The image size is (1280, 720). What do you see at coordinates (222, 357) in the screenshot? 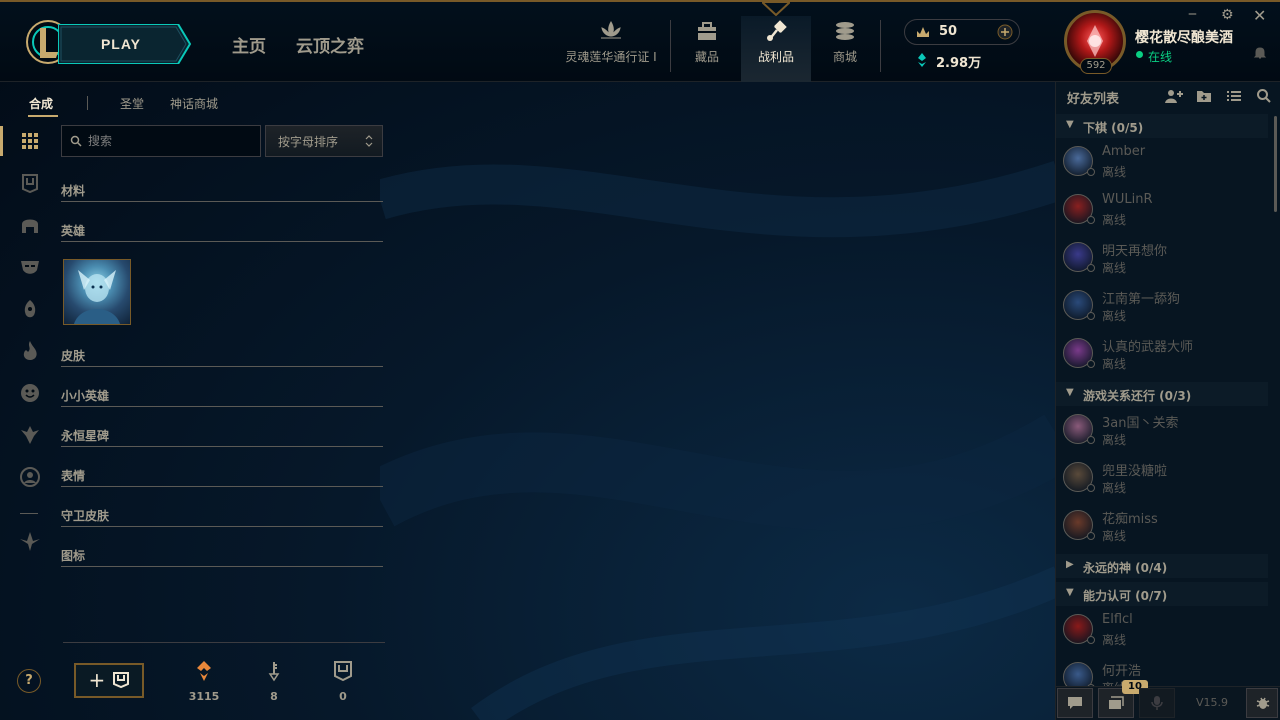
I see `category-skins: 皮肤` at bounding box center [222, 357].